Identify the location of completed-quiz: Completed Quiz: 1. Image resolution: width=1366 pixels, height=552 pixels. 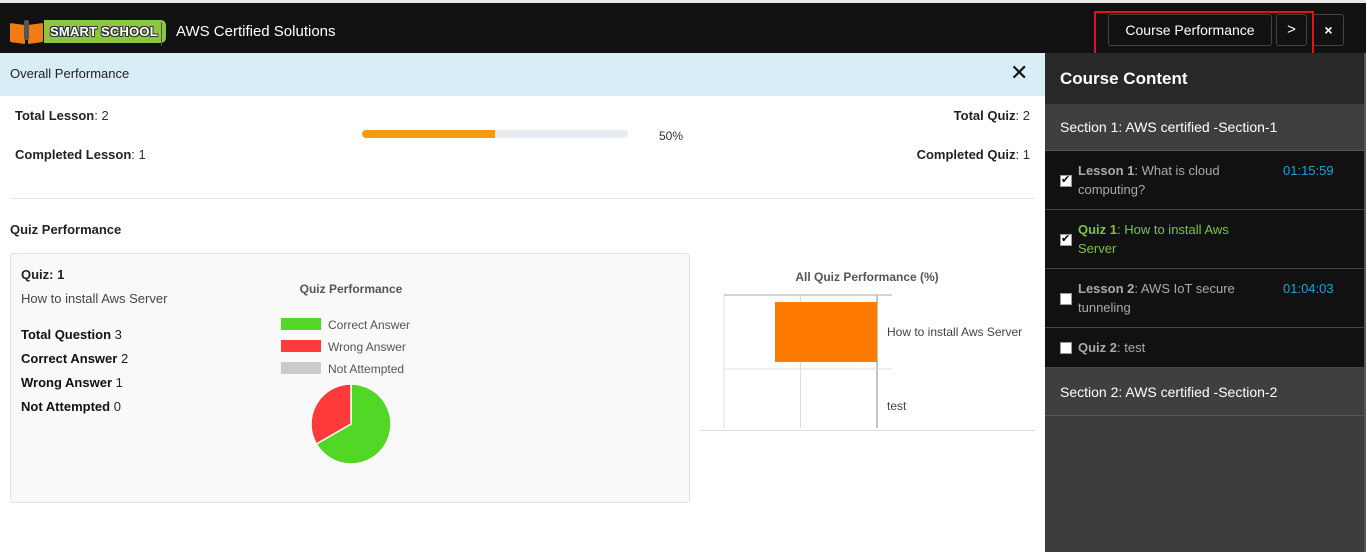
(973, 154).